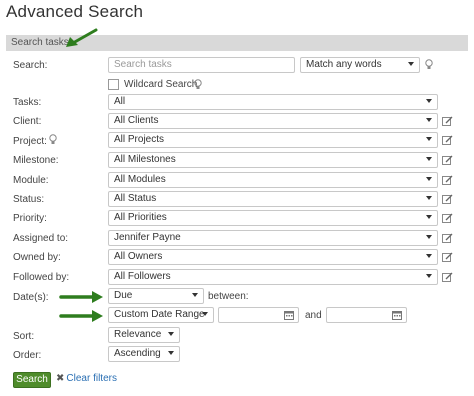 The width and height of the screenshot is (474, 396). What do you see at coordinates (91, 378) in the screenshot?
I see `clear-filters-label: Clear filters` at bounding box center [91, 378].